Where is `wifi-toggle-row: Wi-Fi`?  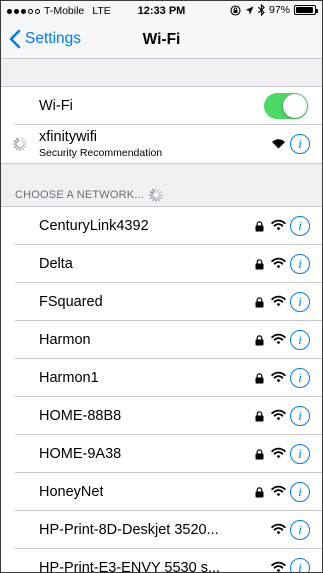
wifi-toggle-row: Wi-Fi is located at coordinates (161, 106).